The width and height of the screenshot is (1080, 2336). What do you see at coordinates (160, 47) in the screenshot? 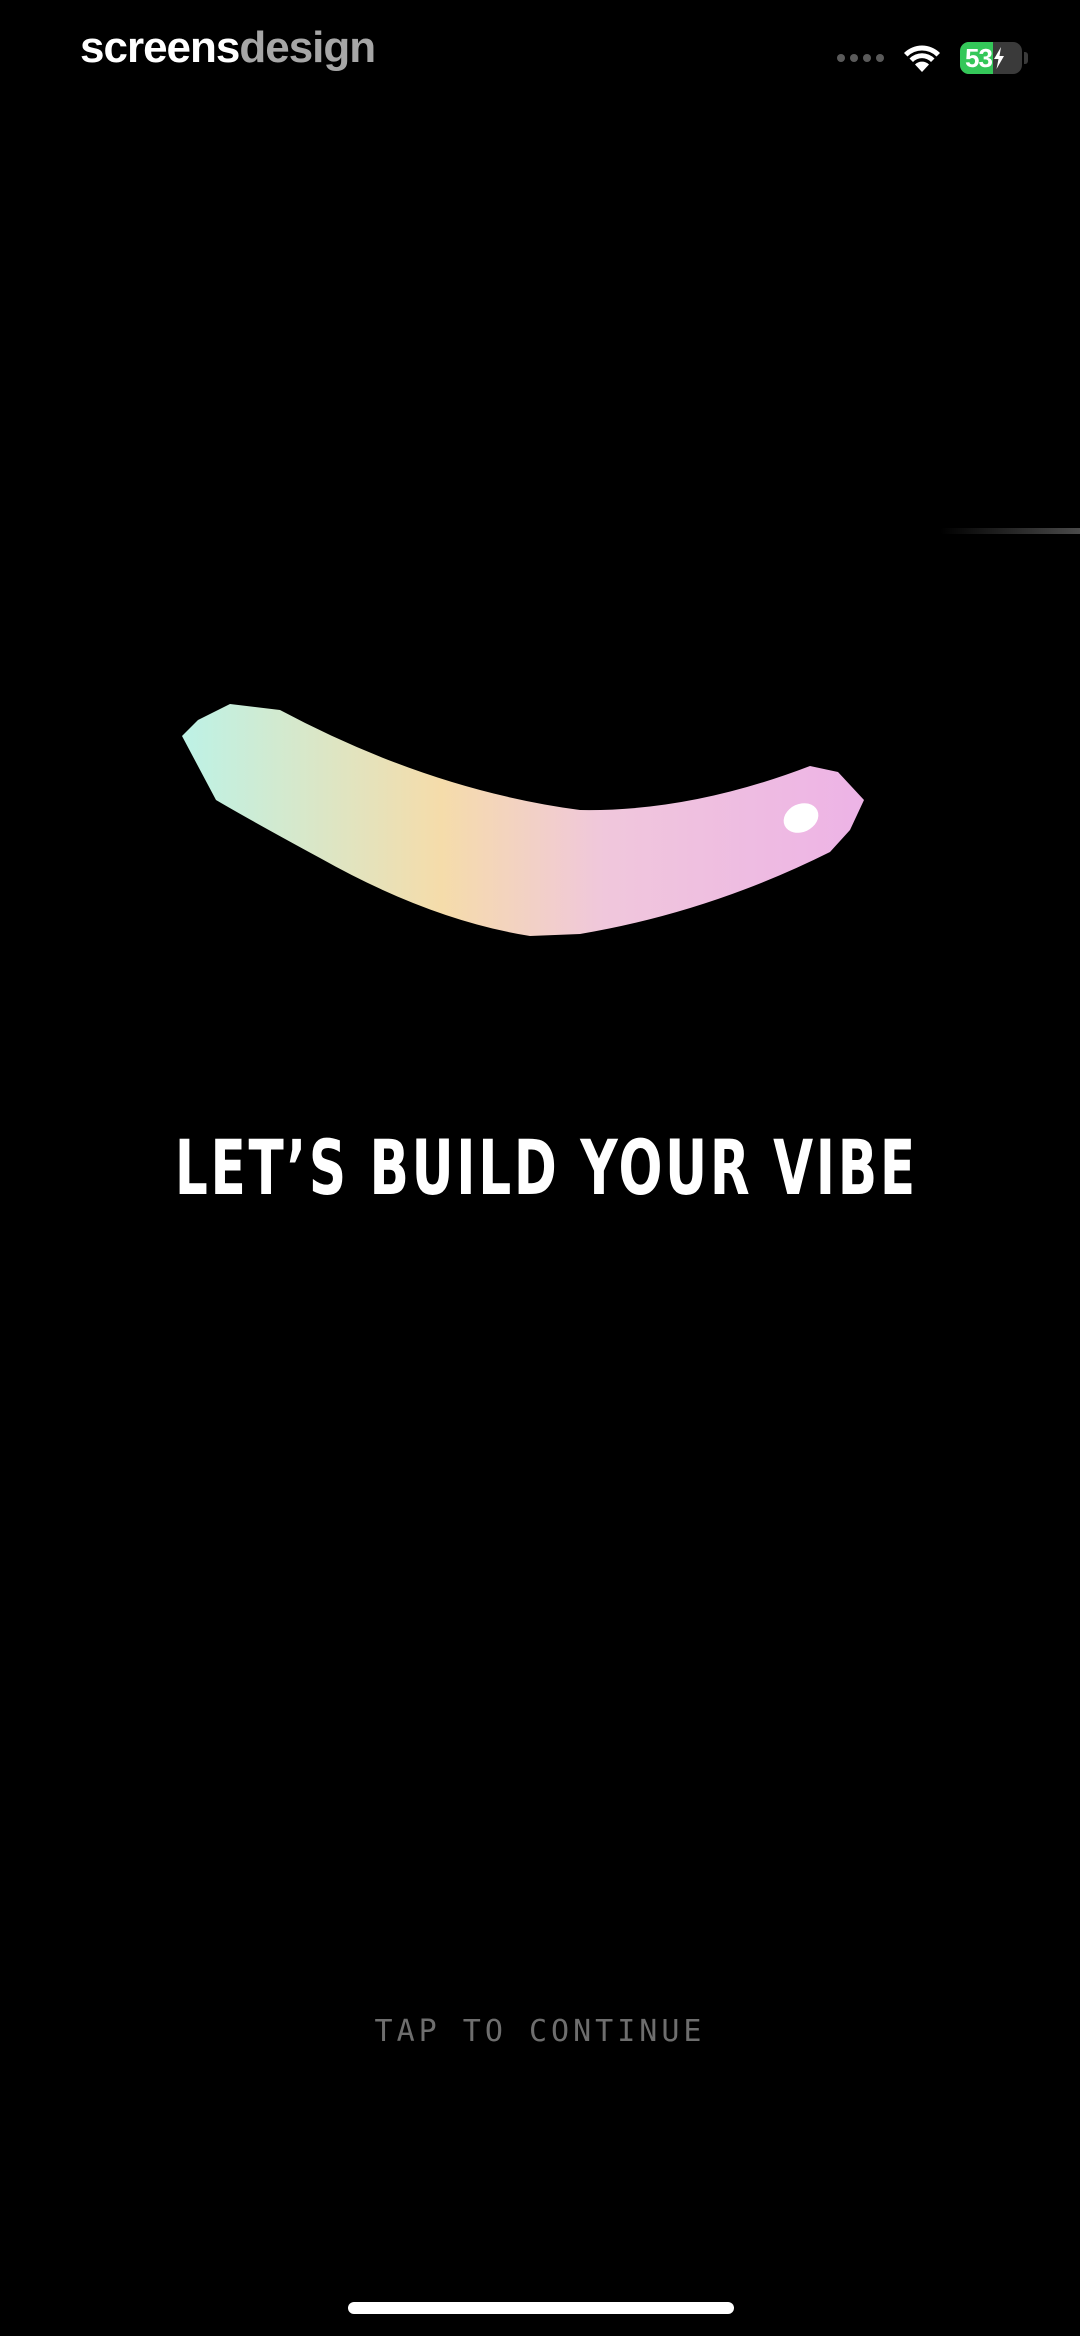
I see `logo-text-screens: screens` at bounding box center [160, 47].